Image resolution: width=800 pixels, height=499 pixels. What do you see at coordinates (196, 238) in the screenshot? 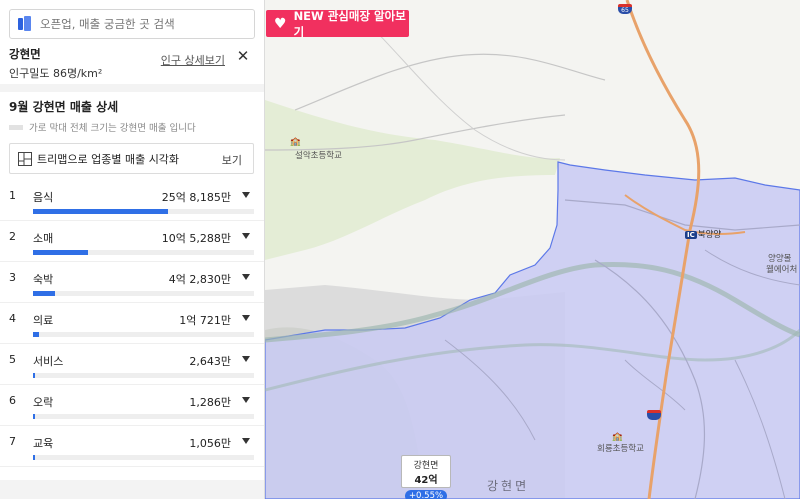
I see `sales-value: 10억 5,288만` at bounding box center [196, 238].